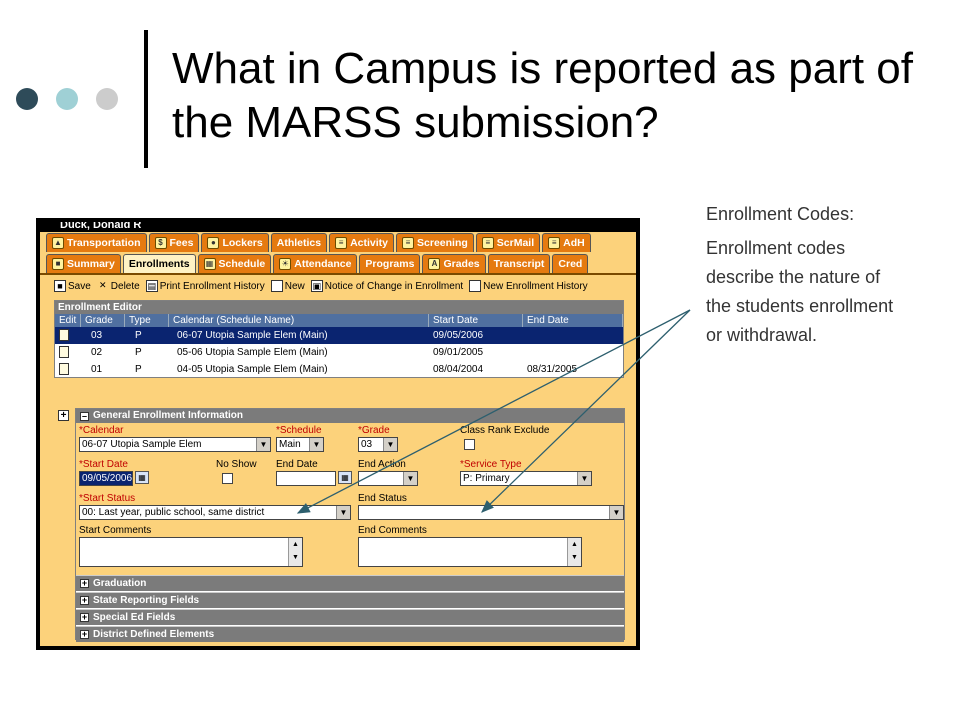  What do you see at coordinates (84, 416) in the screenshot?
I see `collapse-icon: –` at bounding box center [84, 416].